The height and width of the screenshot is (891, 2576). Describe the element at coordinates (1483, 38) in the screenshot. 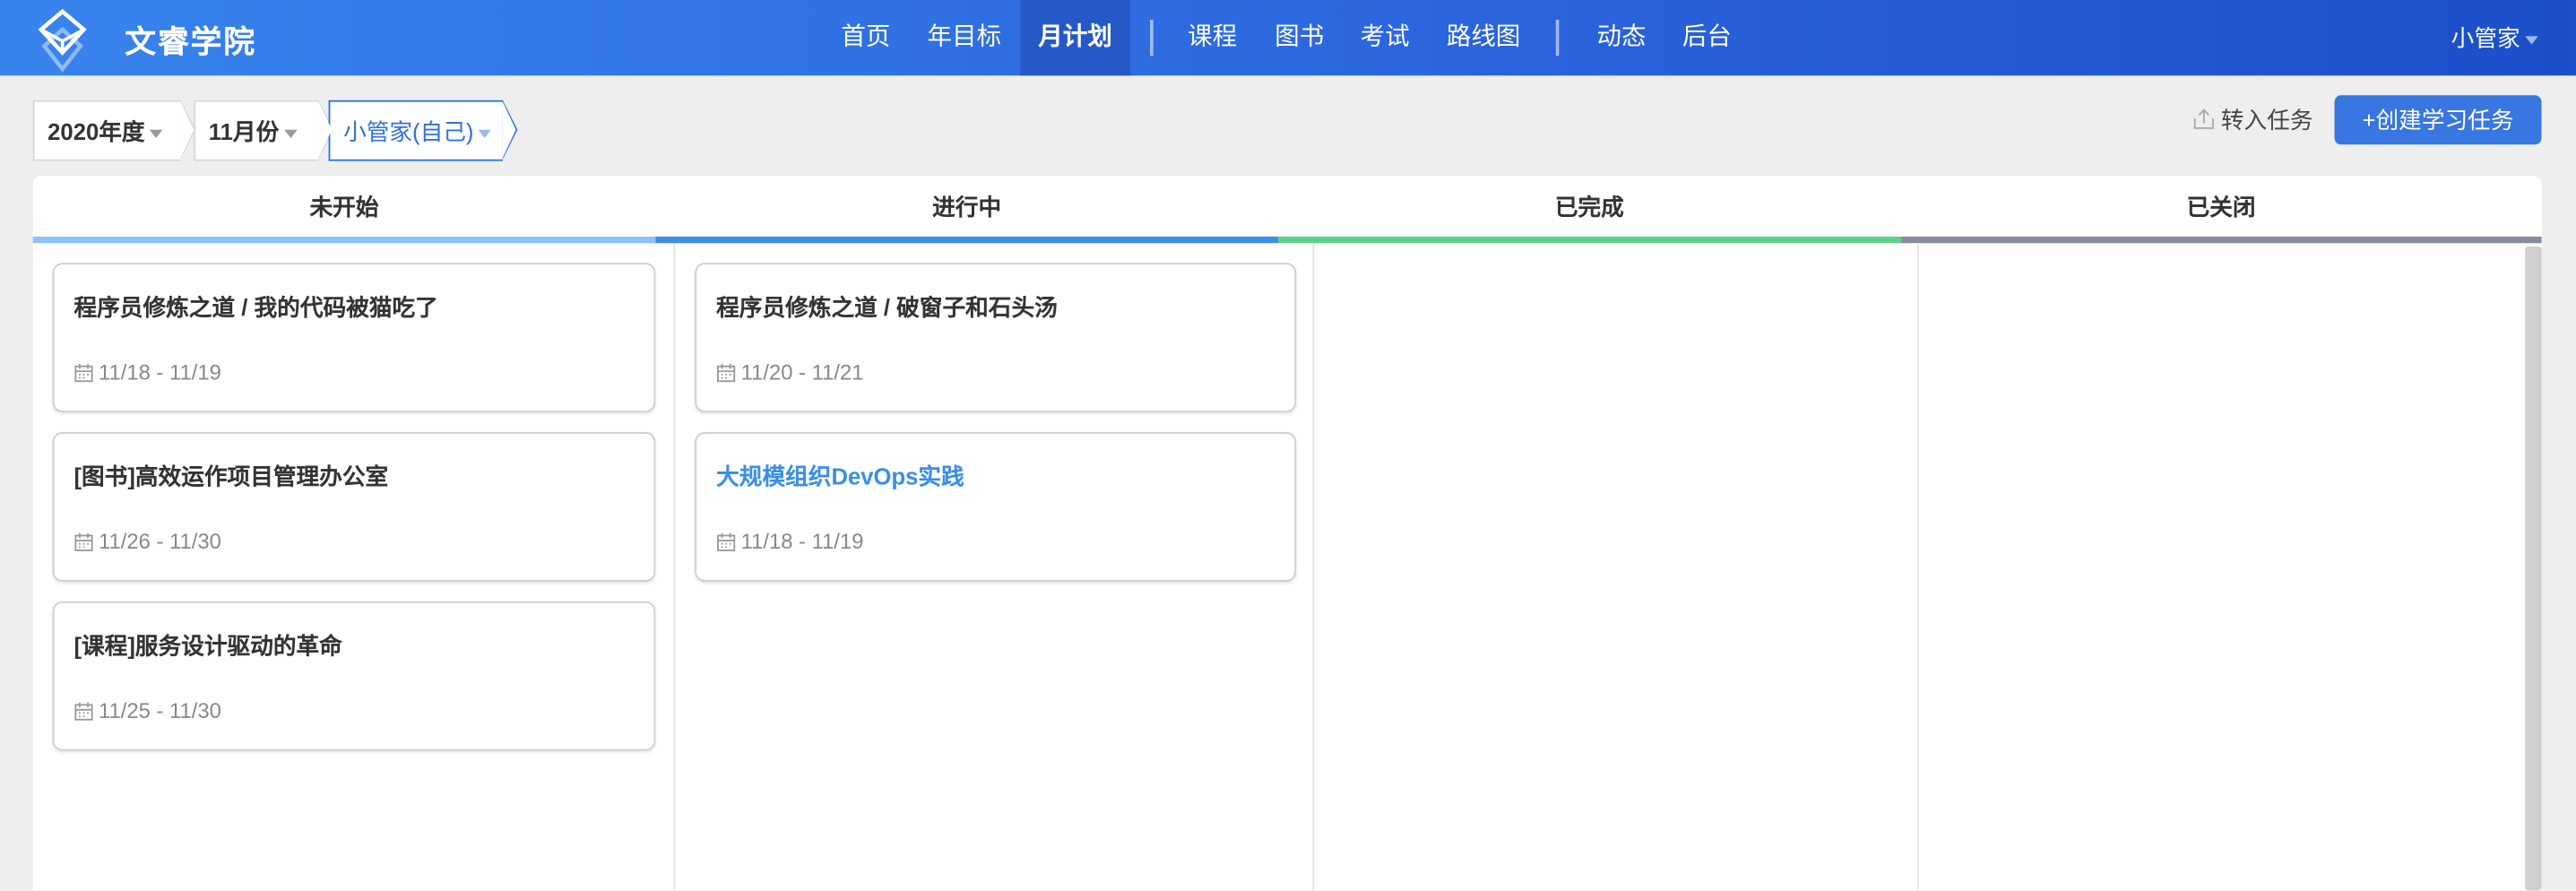

I see `nav-roadmap: 路线图` at that location.